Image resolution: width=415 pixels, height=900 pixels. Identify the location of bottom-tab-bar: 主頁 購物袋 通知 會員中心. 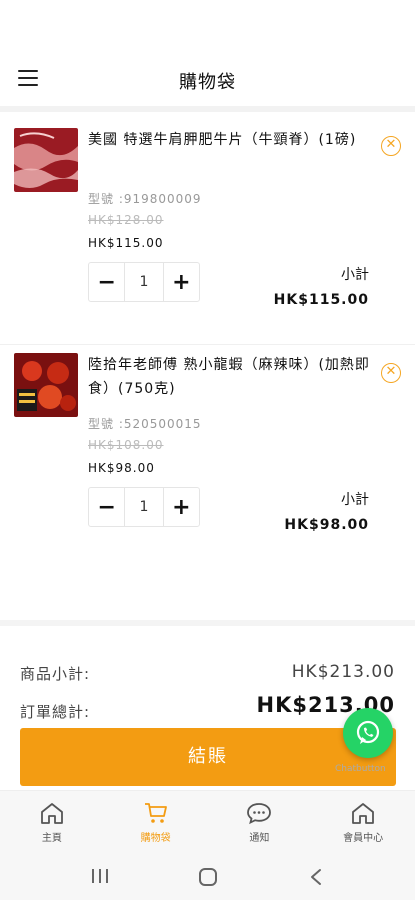
(207, 820).